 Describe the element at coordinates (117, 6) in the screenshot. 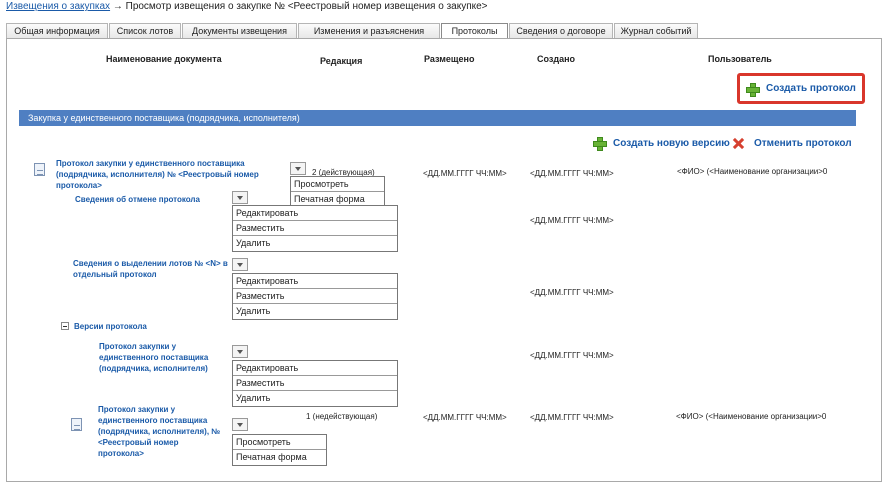

I see `breadcrumb-arrow: →` at that location.